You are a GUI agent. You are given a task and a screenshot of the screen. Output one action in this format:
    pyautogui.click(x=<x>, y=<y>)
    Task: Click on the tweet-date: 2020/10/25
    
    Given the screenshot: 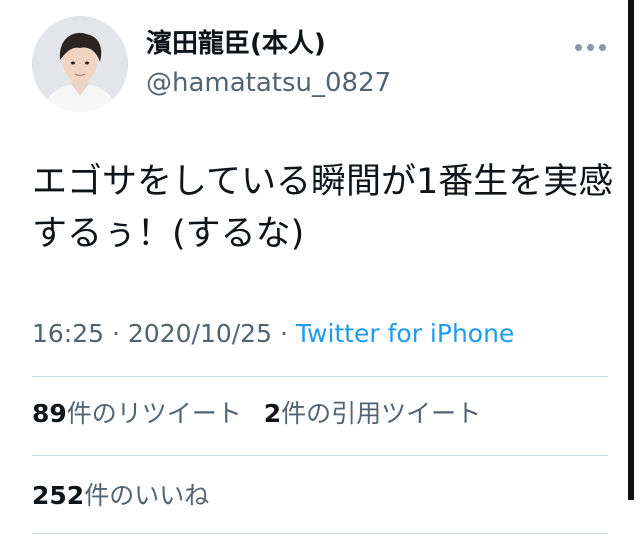 What is the action you would take?
    pyautogui.click(x=200, y=333)
    